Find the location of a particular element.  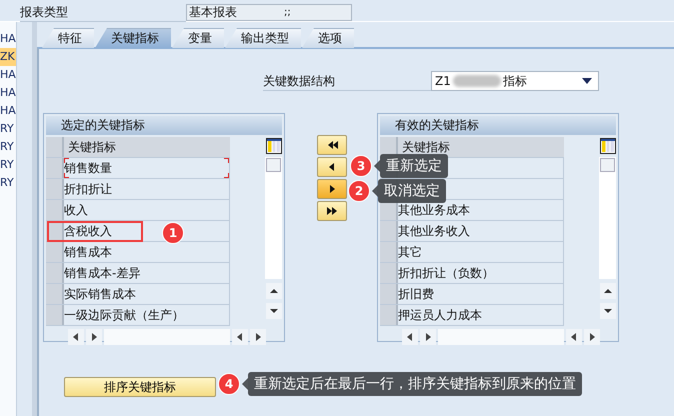

double-left-arrow-icon is located at coordinates (332, 145).